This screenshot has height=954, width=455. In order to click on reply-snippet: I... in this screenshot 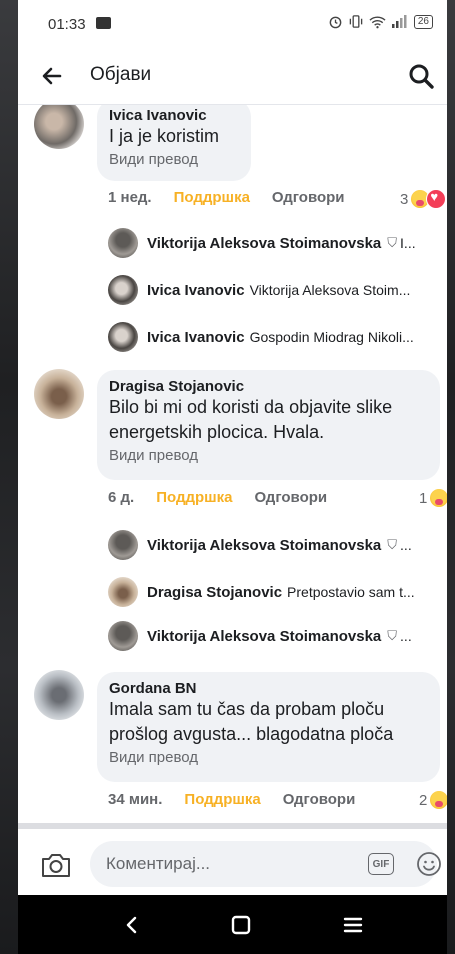, I will do `click(408, 243)`.